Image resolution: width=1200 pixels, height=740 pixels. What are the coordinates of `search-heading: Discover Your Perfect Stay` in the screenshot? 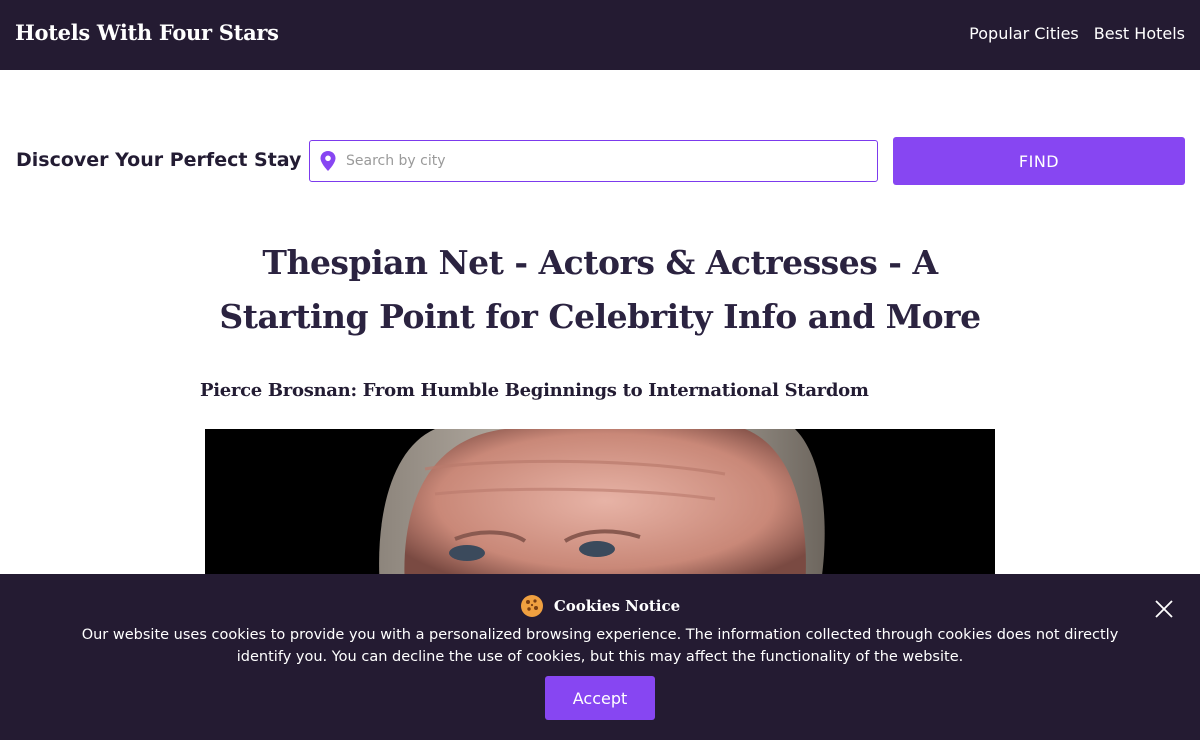 It's located at (159, 160).